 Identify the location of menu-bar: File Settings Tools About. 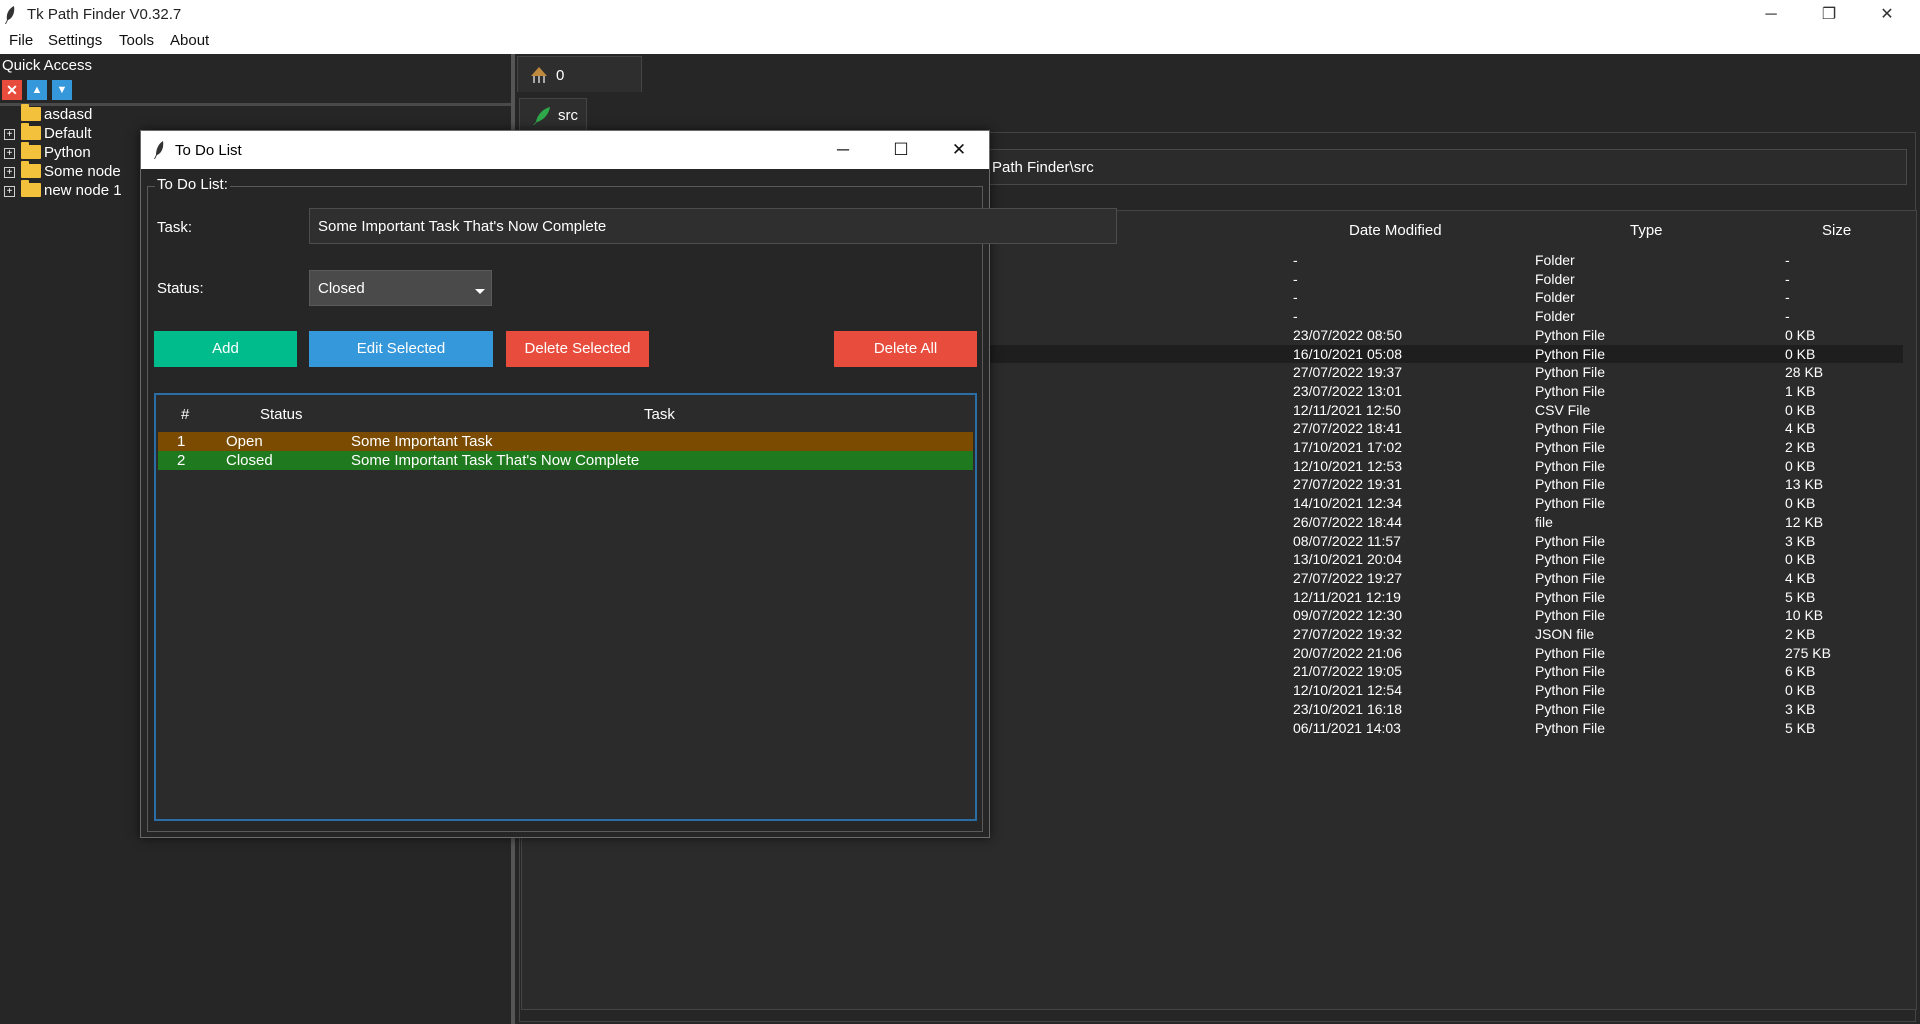
(960, 42).